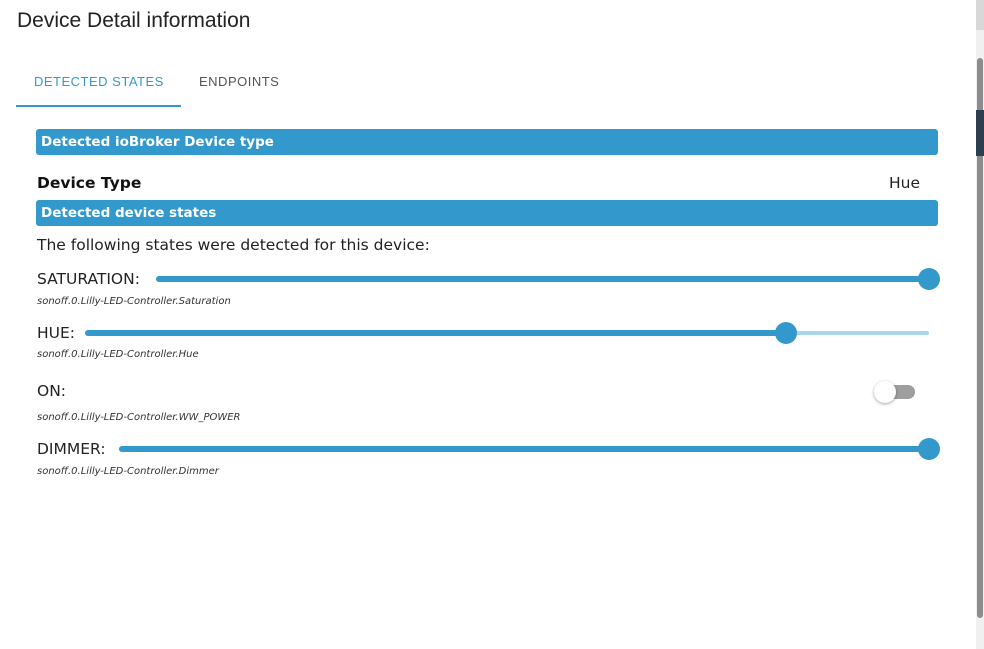 This screenshot has width=984, height=649. What do you see at coordinates (118, 354) in the screenshot?
I see `hue-state-id: sonoff.0.Lilly-LED-Controller.Hue` at bounding box center [118, 354].